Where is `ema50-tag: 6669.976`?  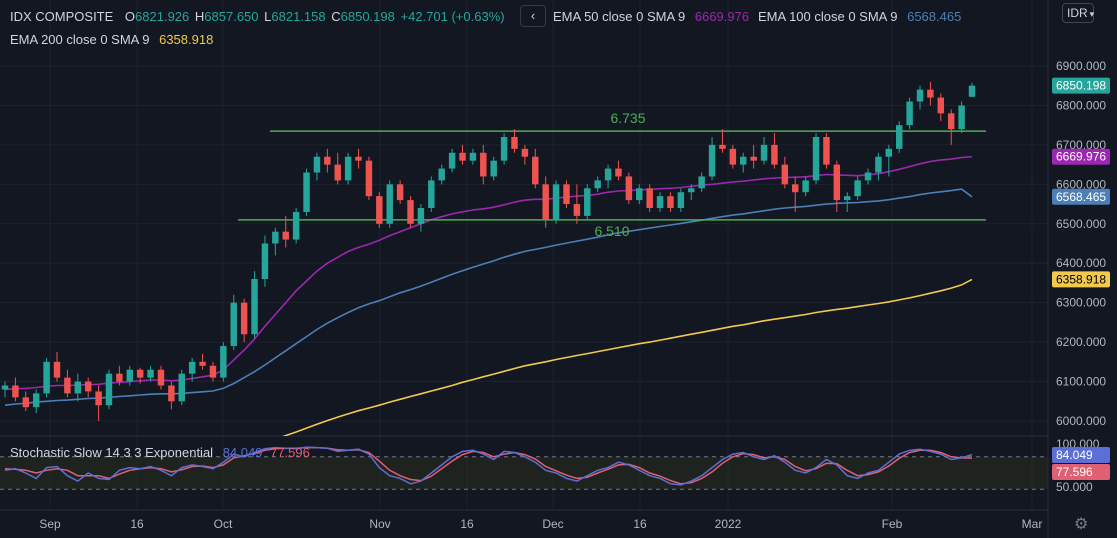
ema50-tag: 6669.976 is located at coordinates (1081, 156).